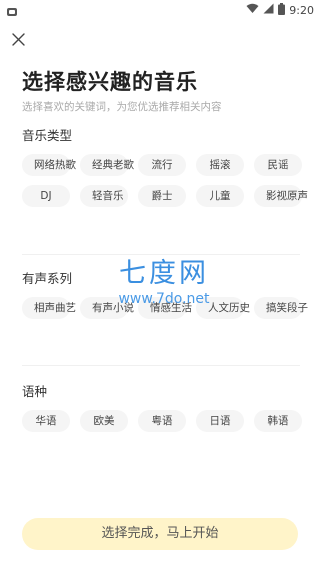 The width and height of the screenshot is (320, 569). I want to click on close-button, so click(18, 40).